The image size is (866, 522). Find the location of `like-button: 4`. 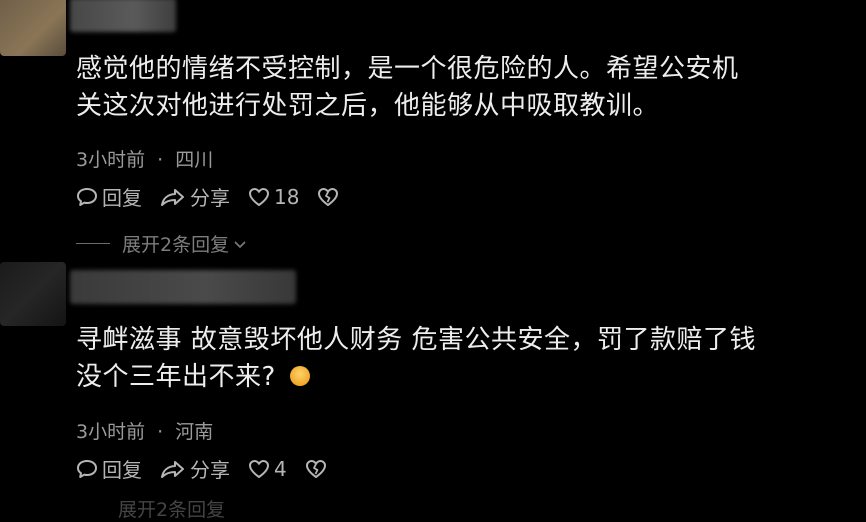

like-button: 4 is located at coordinates (267, 469).